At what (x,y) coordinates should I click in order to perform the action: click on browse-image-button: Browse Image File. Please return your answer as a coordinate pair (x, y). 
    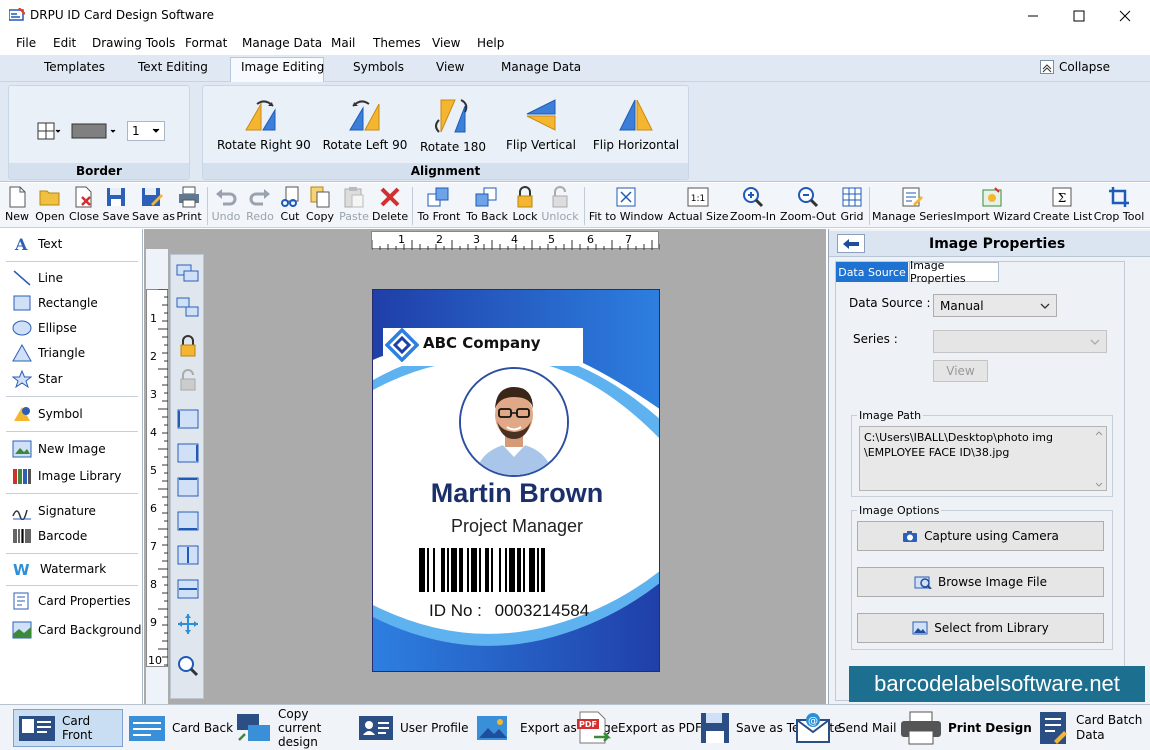
    Looking at the image, I should click on (980, 582).